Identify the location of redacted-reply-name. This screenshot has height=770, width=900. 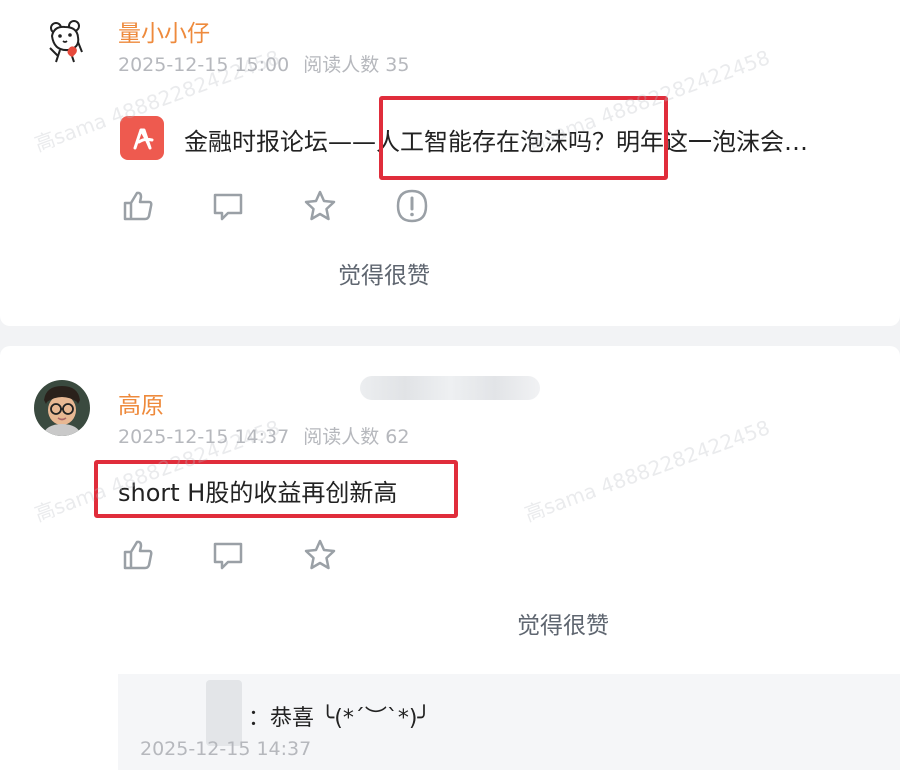
(224, 713).